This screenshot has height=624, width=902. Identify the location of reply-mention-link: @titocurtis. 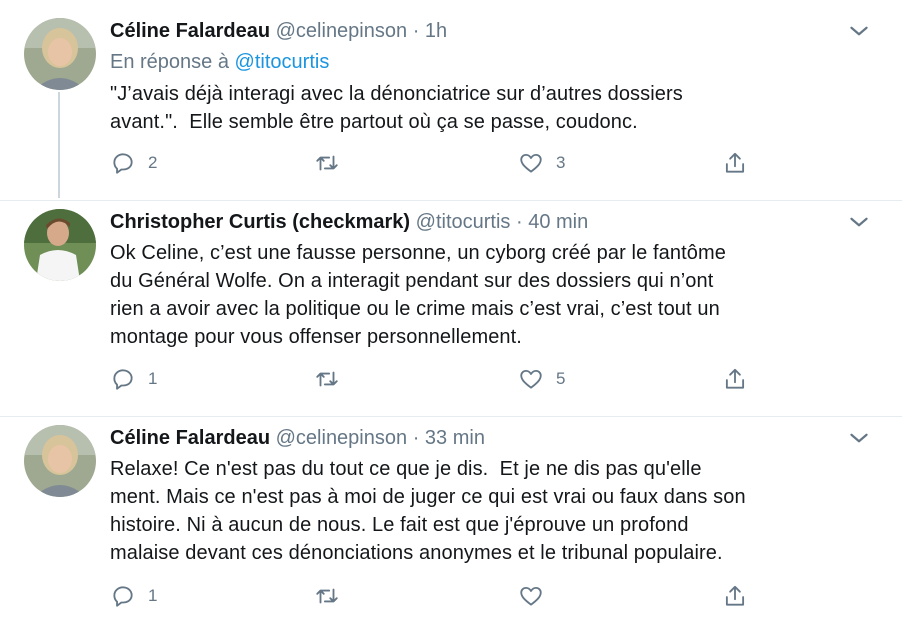
(282, 62).